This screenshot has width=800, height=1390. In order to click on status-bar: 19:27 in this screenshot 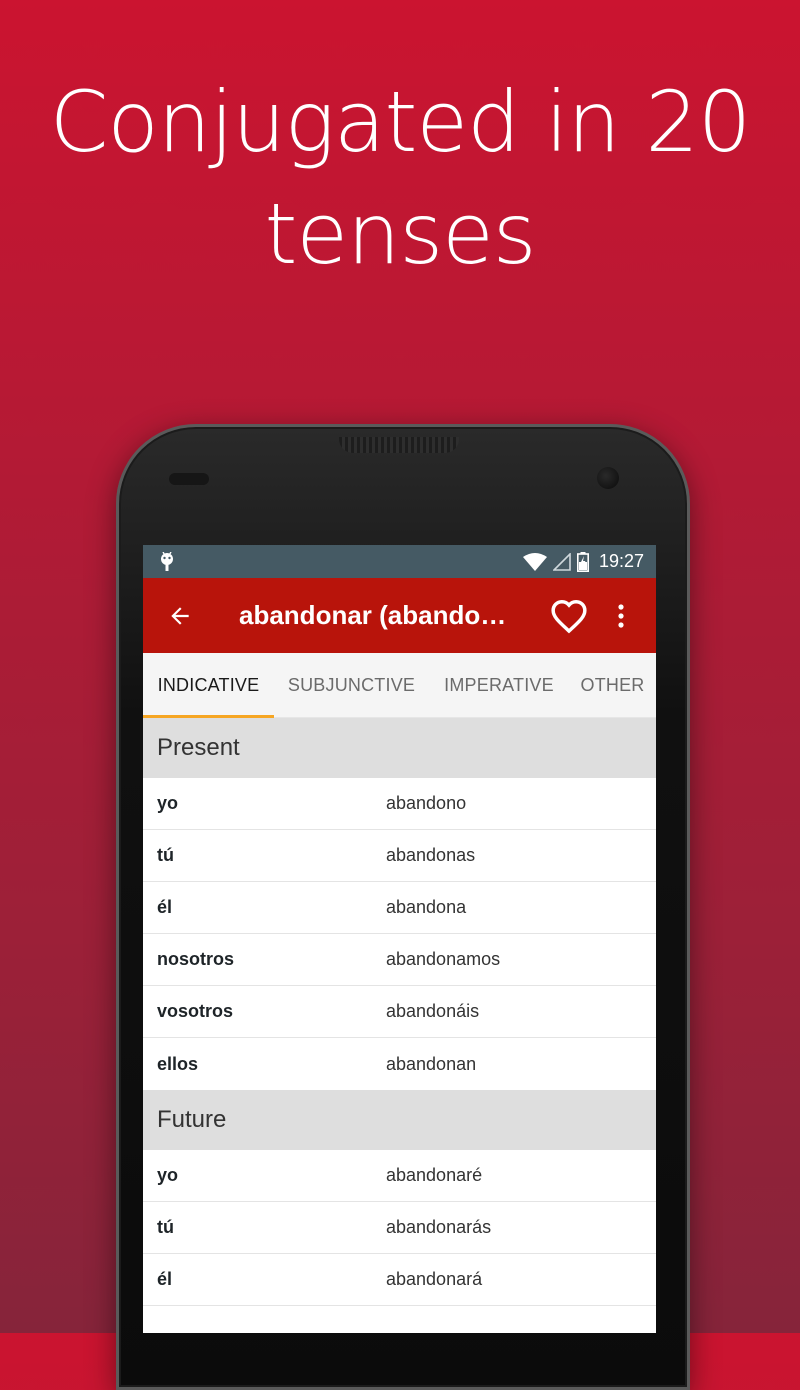, I will do `click(399, 561)`.